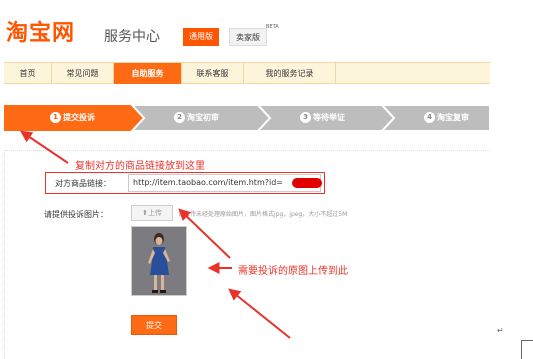 This screenshot has height=359, width=533. What do you see at coordinates (305, 117) in the screenshot?
I see `step-number: 3` at bounding box center [305, 117].